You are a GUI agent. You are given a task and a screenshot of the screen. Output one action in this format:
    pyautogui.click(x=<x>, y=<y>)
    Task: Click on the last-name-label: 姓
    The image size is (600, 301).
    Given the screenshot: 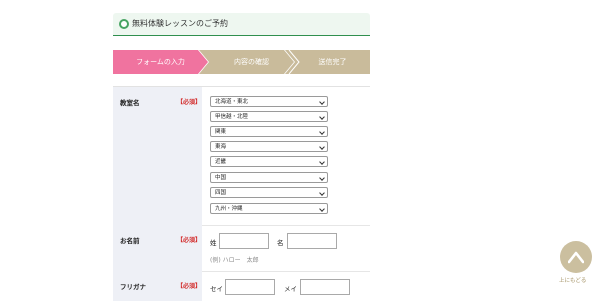 What is the action you would take?
    pyautogui.click(x=213, y=243)
    